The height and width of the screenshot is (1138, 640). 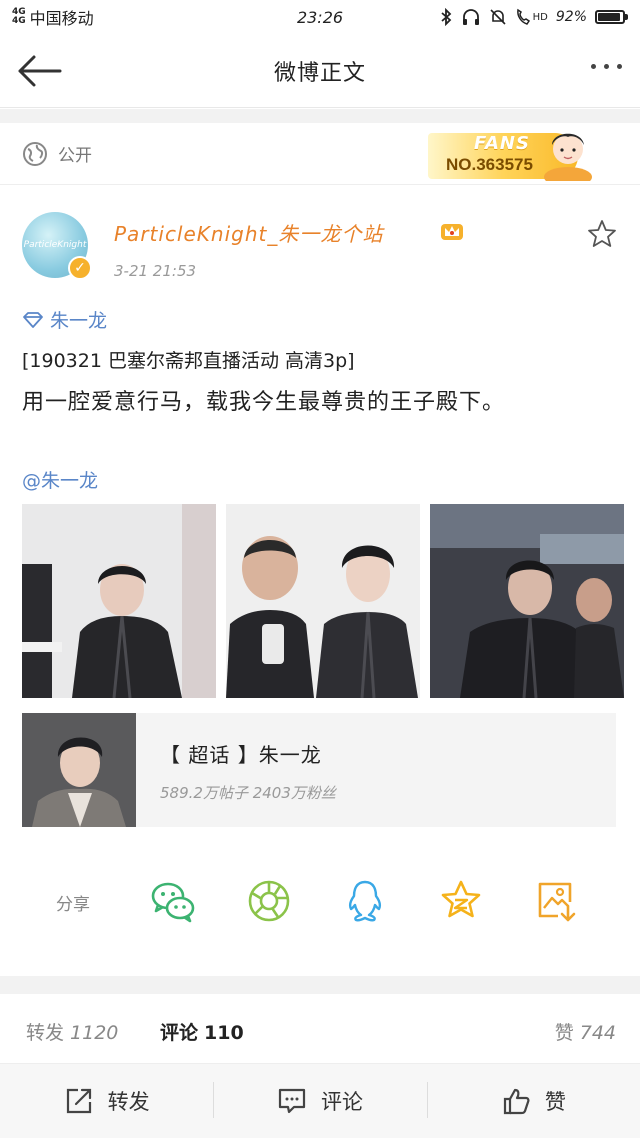 What do you see at coordinates (593, 66) in the screenshot?
I see `more-dots-icon` at bounding box center [593, 66].